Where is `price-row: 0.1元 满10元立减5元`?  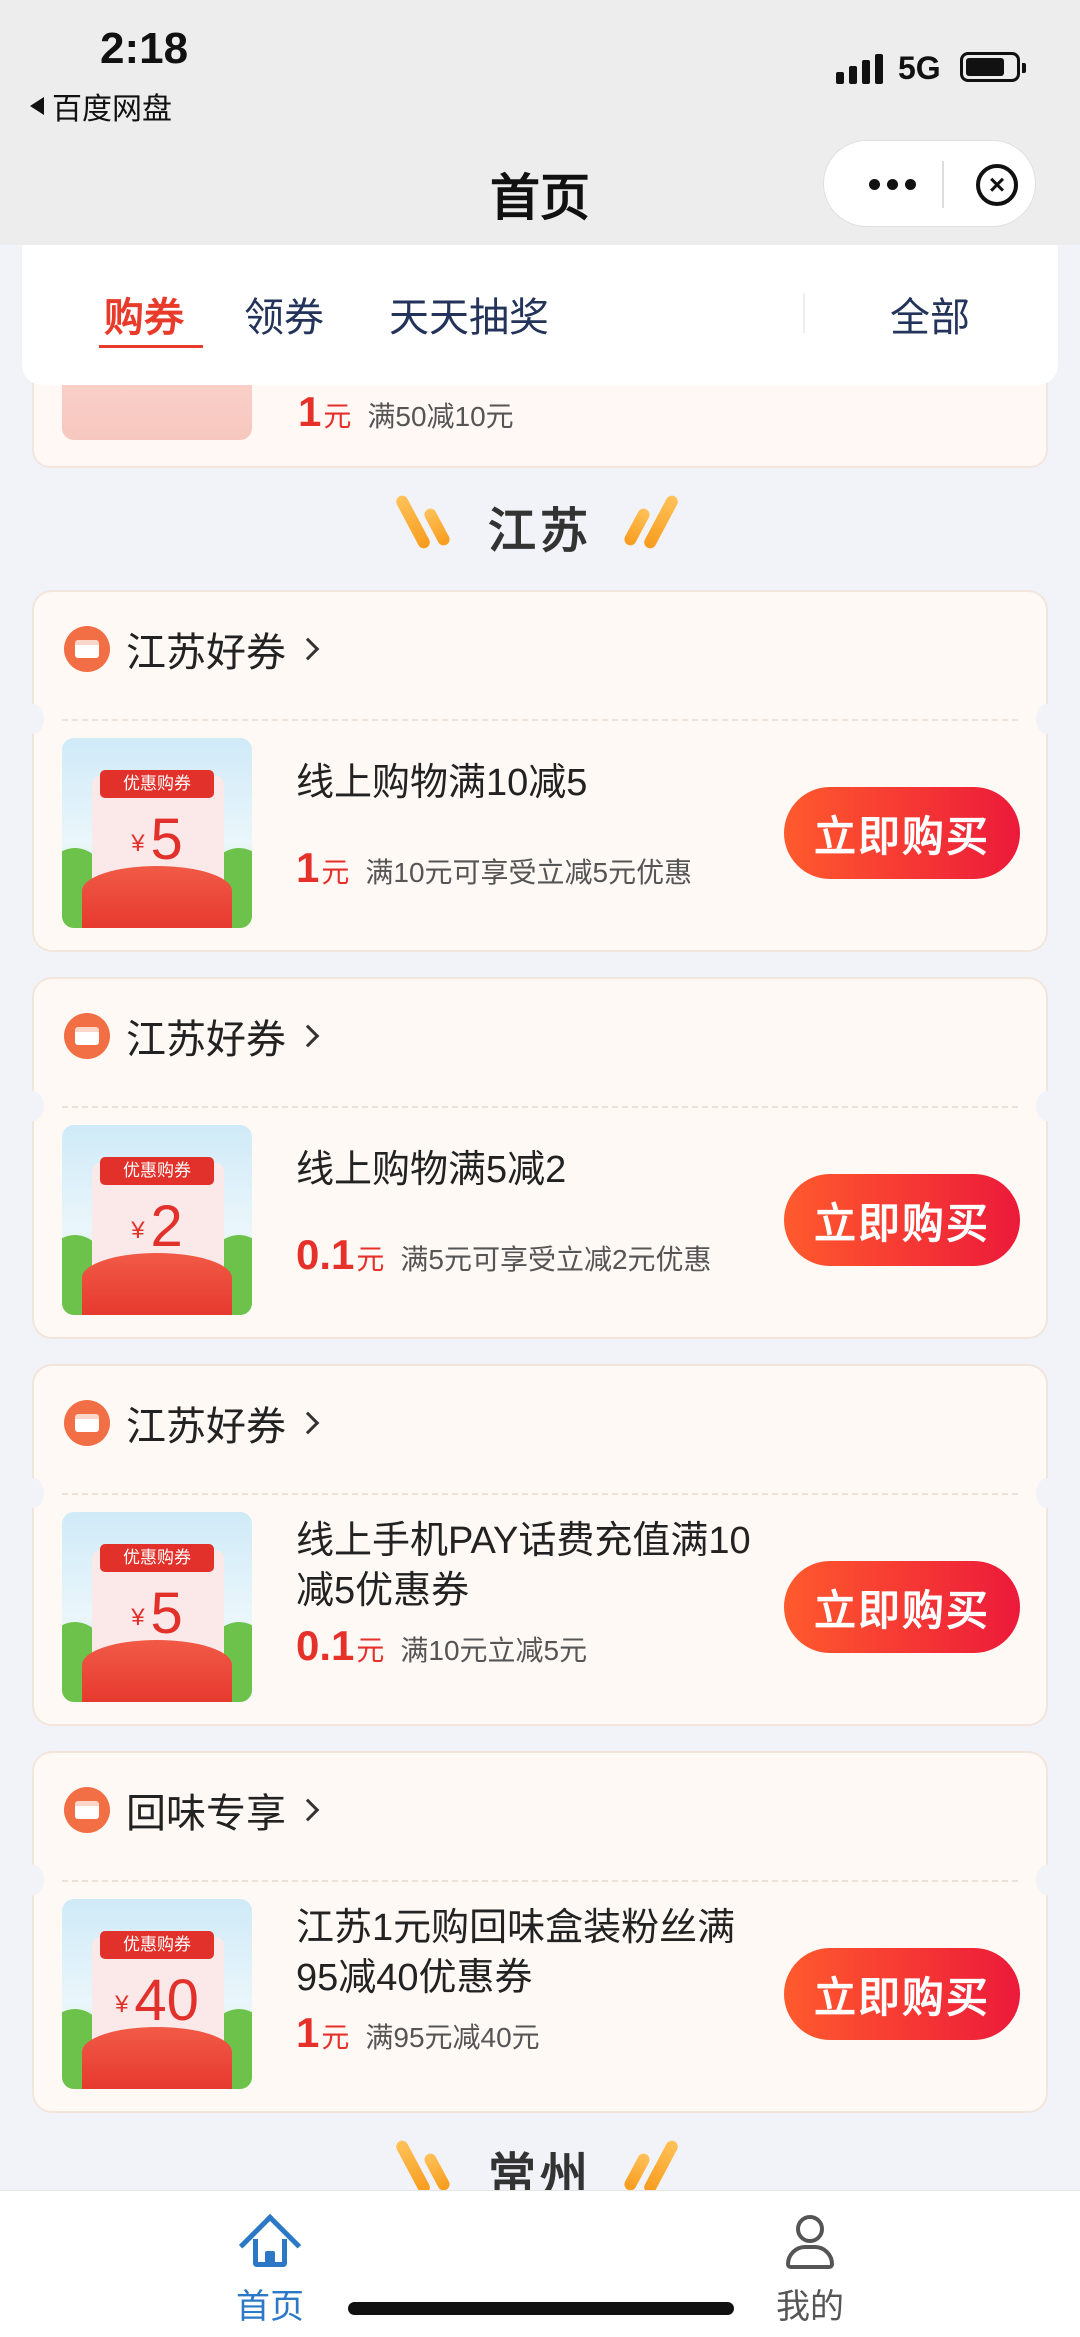 price-row: 0.1元 满10元立减5元 is located at coordinates (441, 1646).